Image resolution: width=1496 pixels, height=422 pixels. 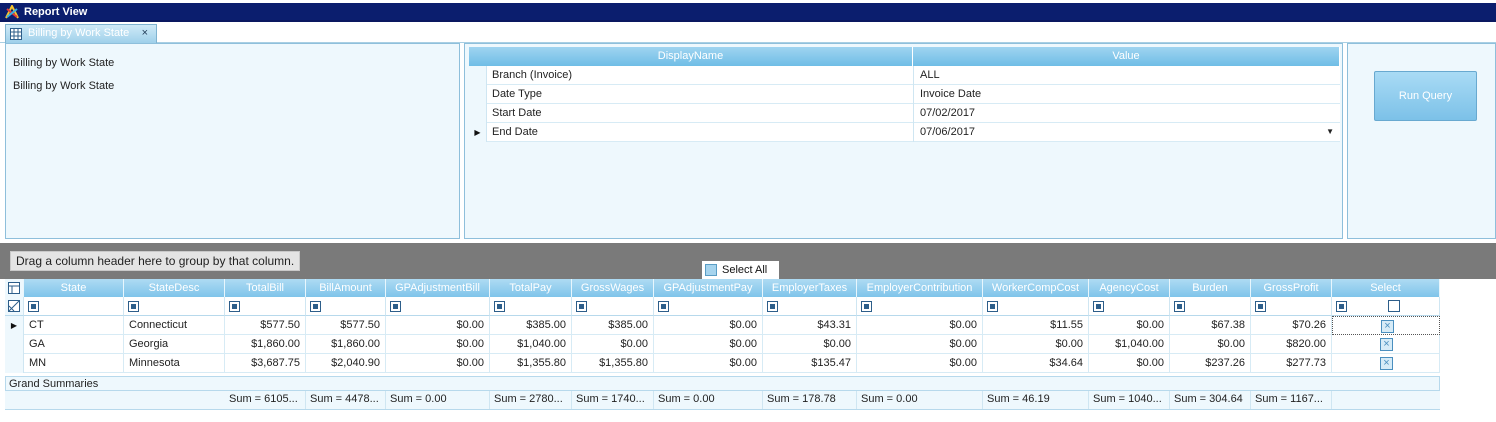 I want to click on filter-billamount, so click(x=346, y=306).